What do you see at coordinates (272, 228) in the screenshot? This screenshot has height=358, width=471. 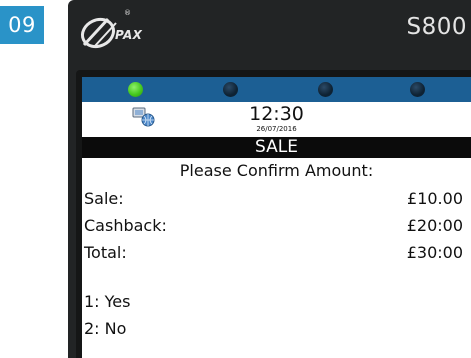 I see `amount-row-cashback: Cashback: £20:00` at bounding box center [272, 228].